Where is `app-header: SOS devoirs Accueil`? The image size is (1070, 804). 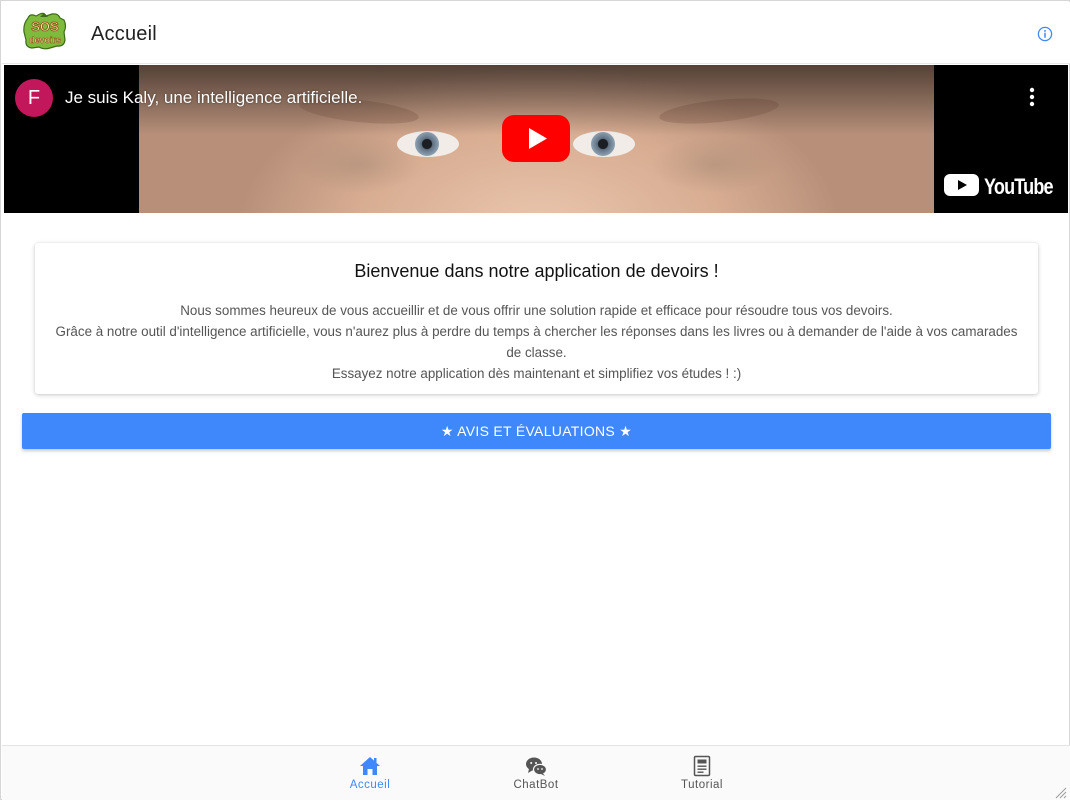
app-header: SOS devoirs Accueil is located at coordinates (536, 33).